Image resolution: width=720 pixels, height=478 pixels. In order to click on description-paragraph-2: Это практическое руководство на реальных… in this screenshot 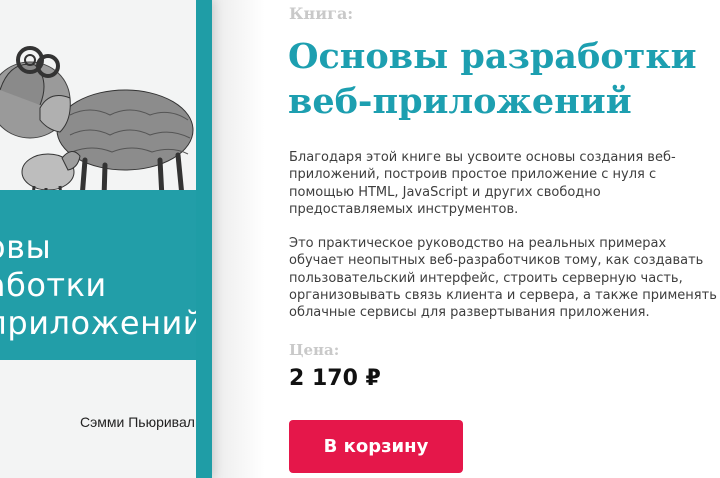, I will do `click(503, 278)`.